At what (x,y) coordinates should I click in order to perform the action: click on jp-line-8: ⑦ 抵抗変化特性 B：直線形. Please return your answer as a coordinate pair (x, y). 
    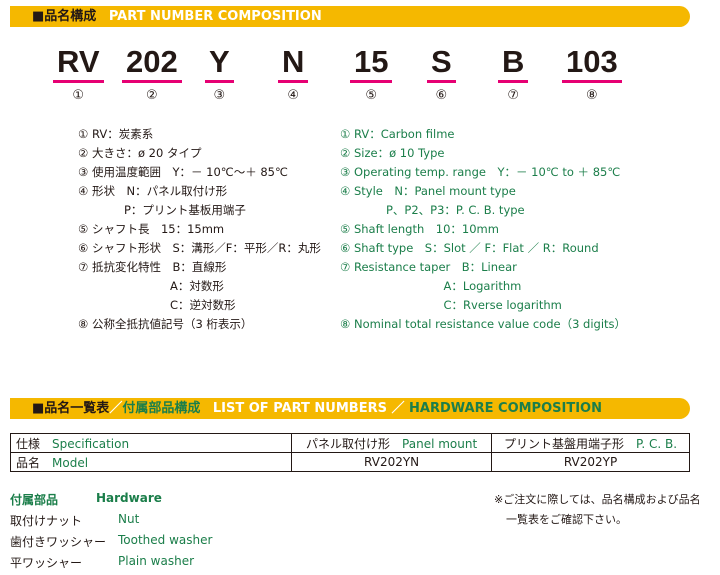
    Looking at the image, I should click on (152, 267).